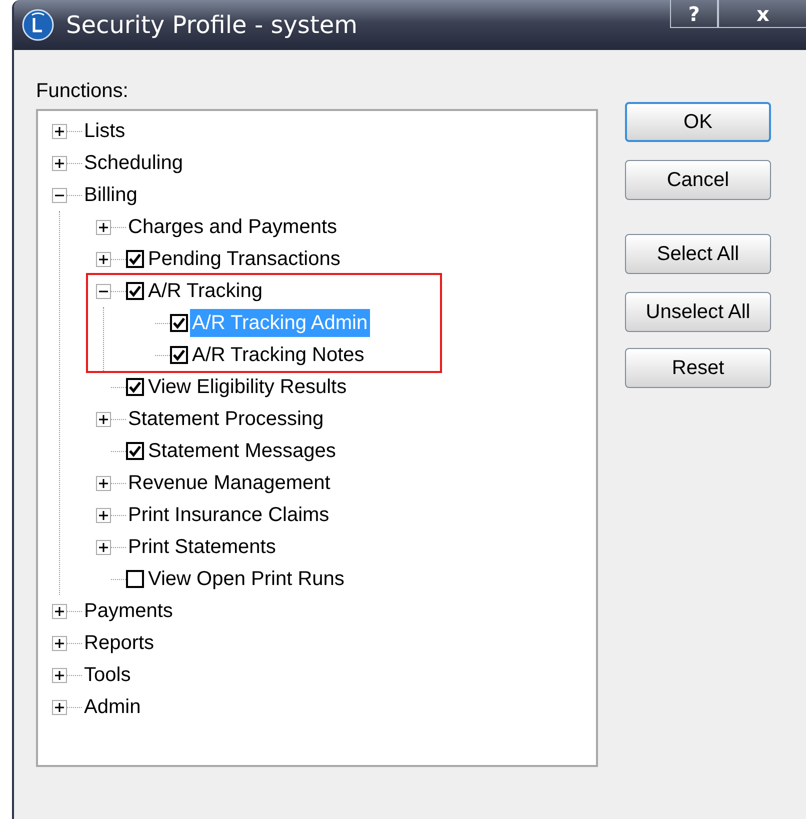 Image resolution: width=806 pixels, height=819 pixels. What do you see at coordinates (278, 355) in the screenshot?
I see `tree-item: A/R Tracking Notes` at bounding box center [278, 355].